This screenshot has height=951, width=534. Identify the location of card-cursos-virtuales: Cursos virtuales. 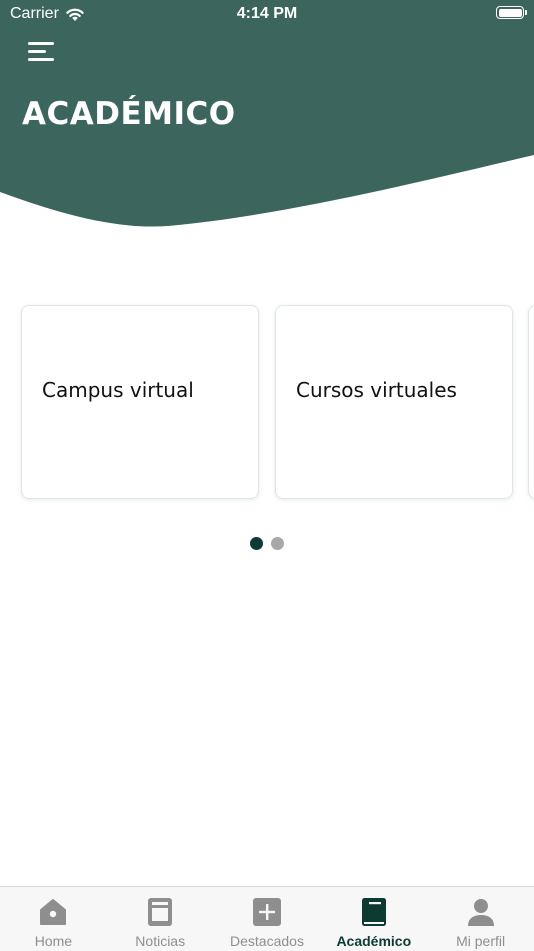
(394, 402).